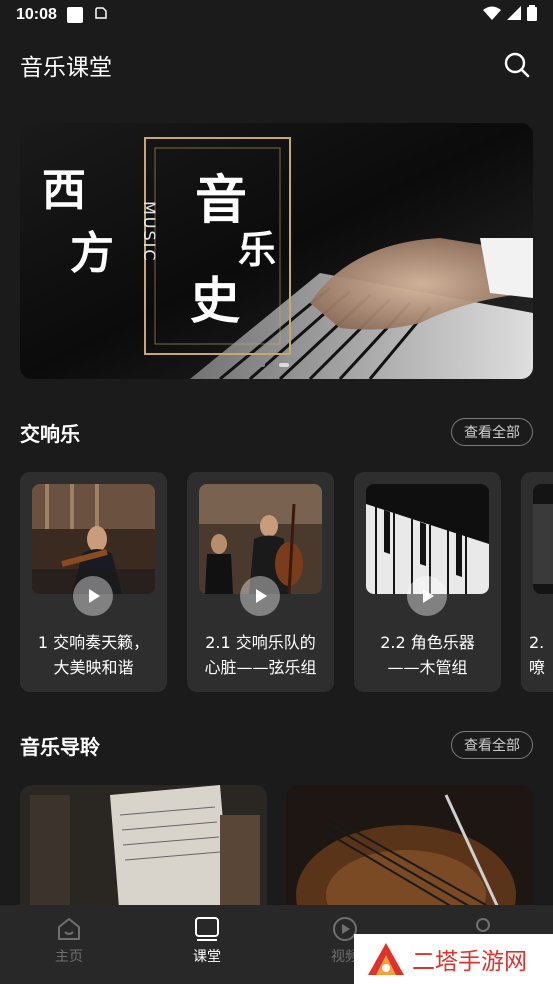 The width and height of the screenshot is (553, 984). What do you see at coordinates (276, 15) in the screenshot?
I see `status-bar: 10:08` at bounding box center [276, 15].